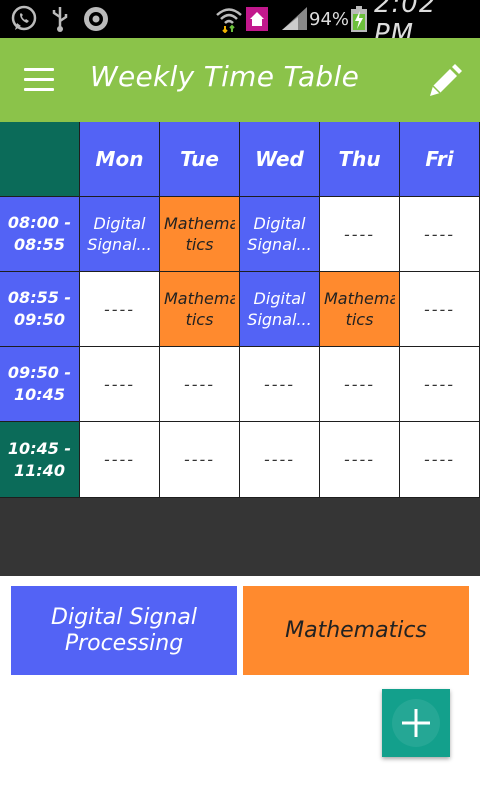  I want to click on plus-icon, so click(416, 723).